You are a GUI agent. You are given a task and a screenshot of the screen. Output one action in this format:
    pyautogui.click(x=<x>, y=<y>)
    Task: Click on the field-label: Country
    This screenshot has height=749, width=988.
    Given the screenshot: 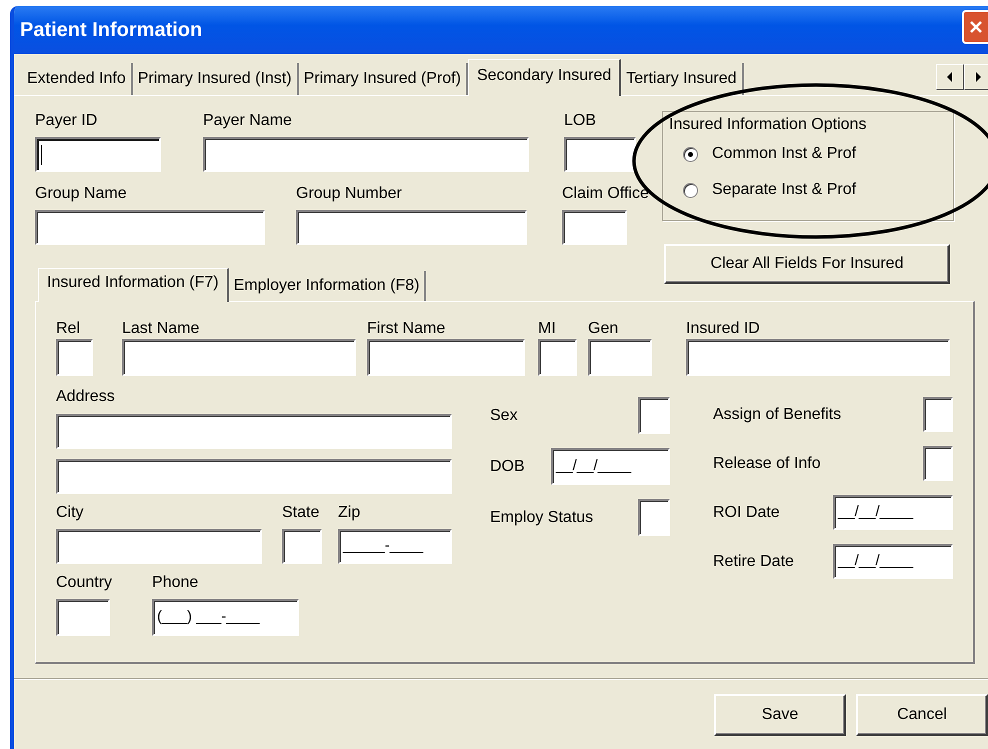 What is the action you would take?
    pyautogui.click(x=84, y=583)
    